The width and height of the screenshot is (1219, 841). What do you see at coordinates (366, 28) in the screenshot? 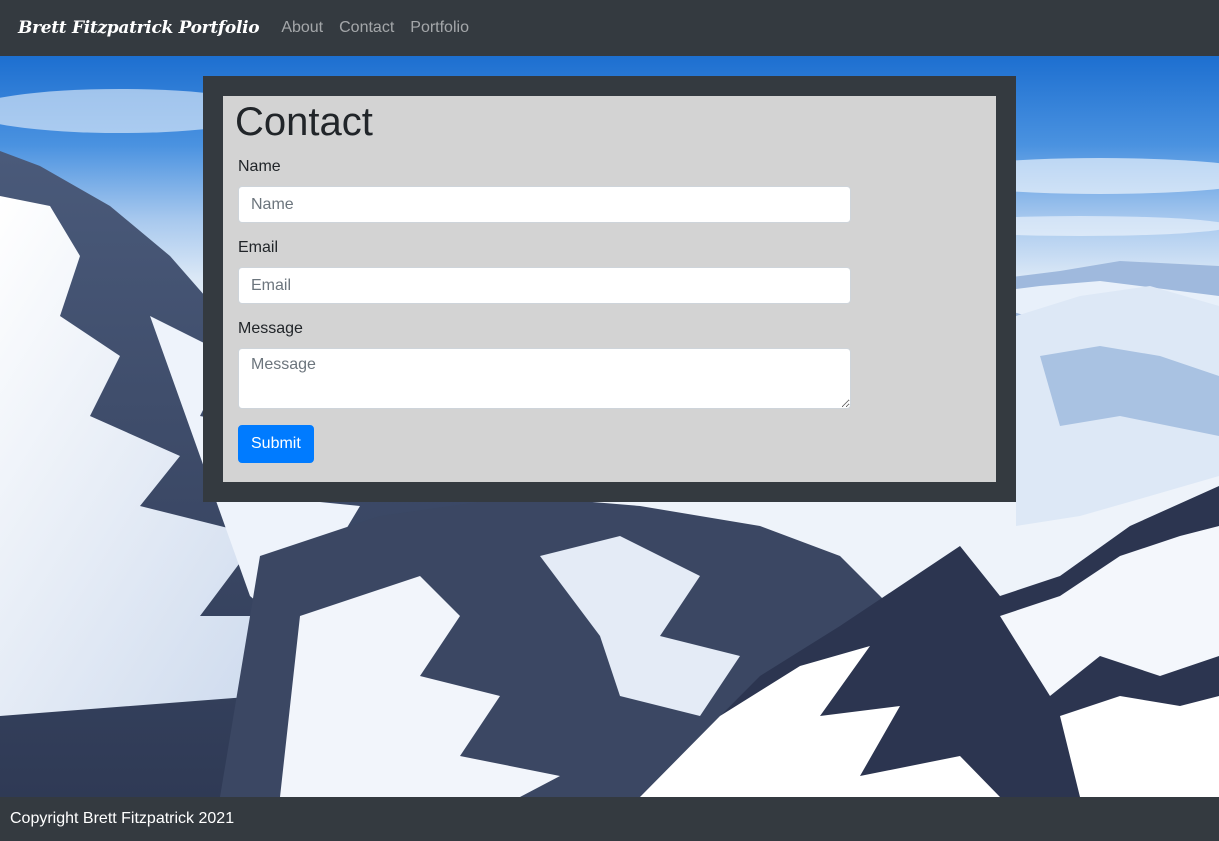
I see `nav-link-contact: Contact` at bounding box center [366, 28].